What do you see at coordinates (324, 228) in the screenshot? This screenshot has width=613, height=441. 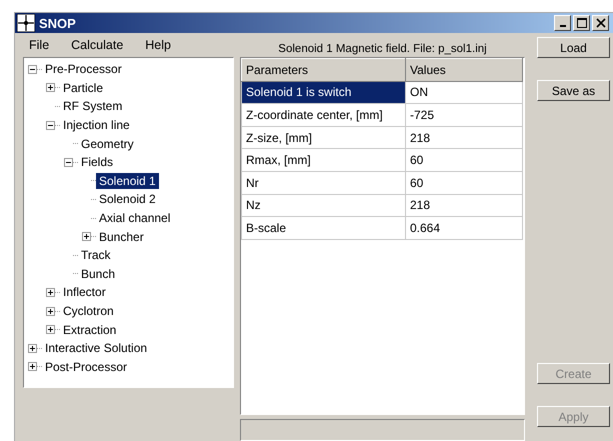 I see `table-cell: B-scale` at bounding box center [324, 228].